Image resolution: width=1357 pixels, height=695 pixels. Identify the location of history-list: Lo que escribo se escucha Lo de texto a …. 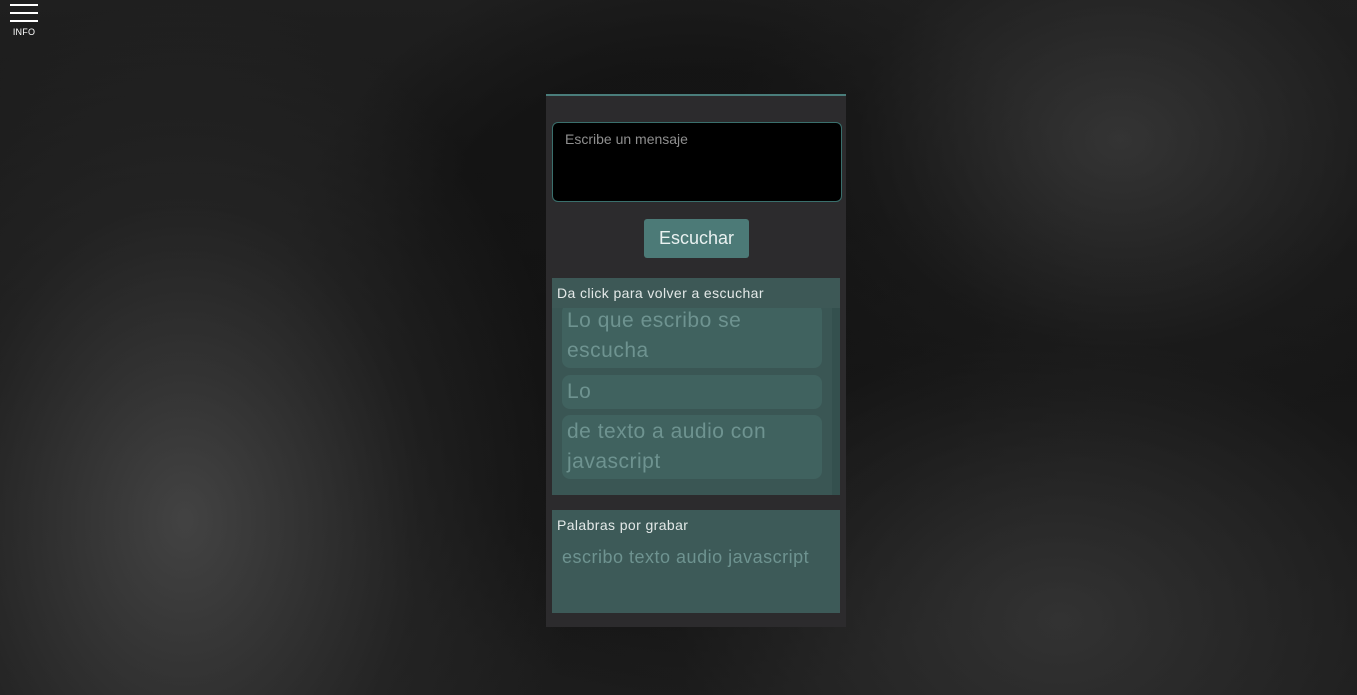
(692, 401).